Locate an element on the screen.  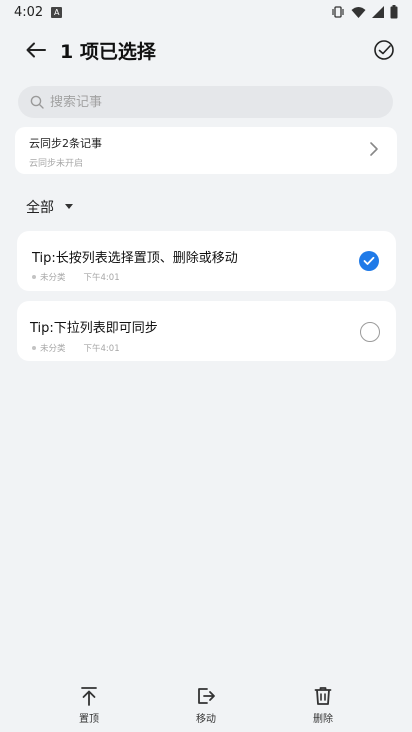
back-arrow-icon is located at coordinates (36, 50).